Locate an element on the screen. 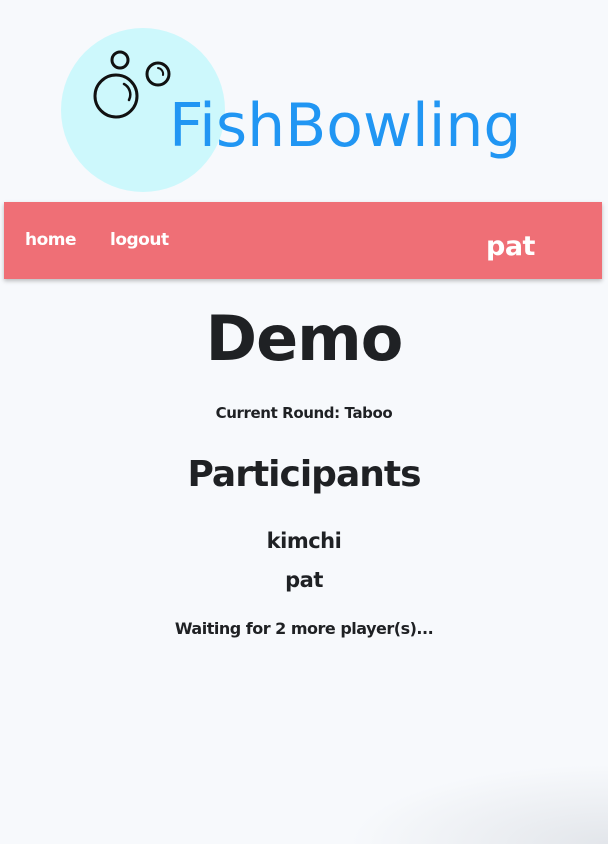  corner-shade is located at coordinates (478, 804).